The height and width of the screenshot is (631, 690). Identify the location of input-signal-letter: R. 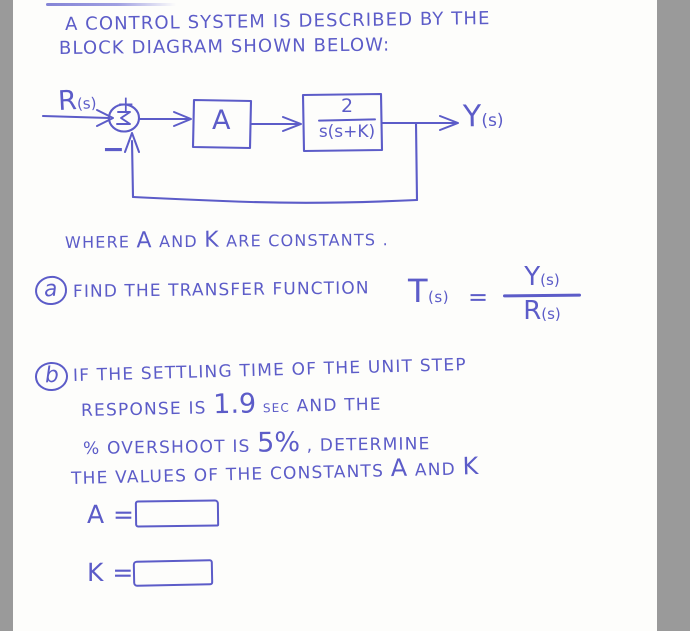
(67, 101).